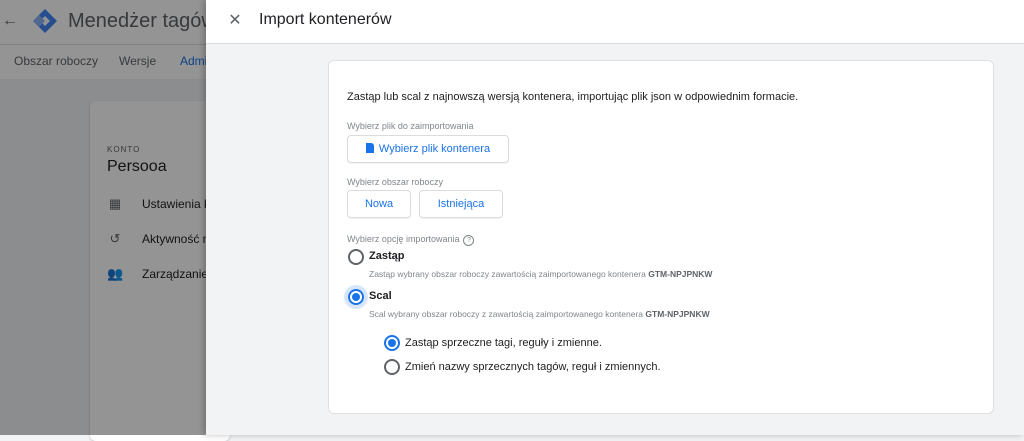  Describe the element at coordinates (356, 257) in the screenshot. I see `radio-replace` at that location.